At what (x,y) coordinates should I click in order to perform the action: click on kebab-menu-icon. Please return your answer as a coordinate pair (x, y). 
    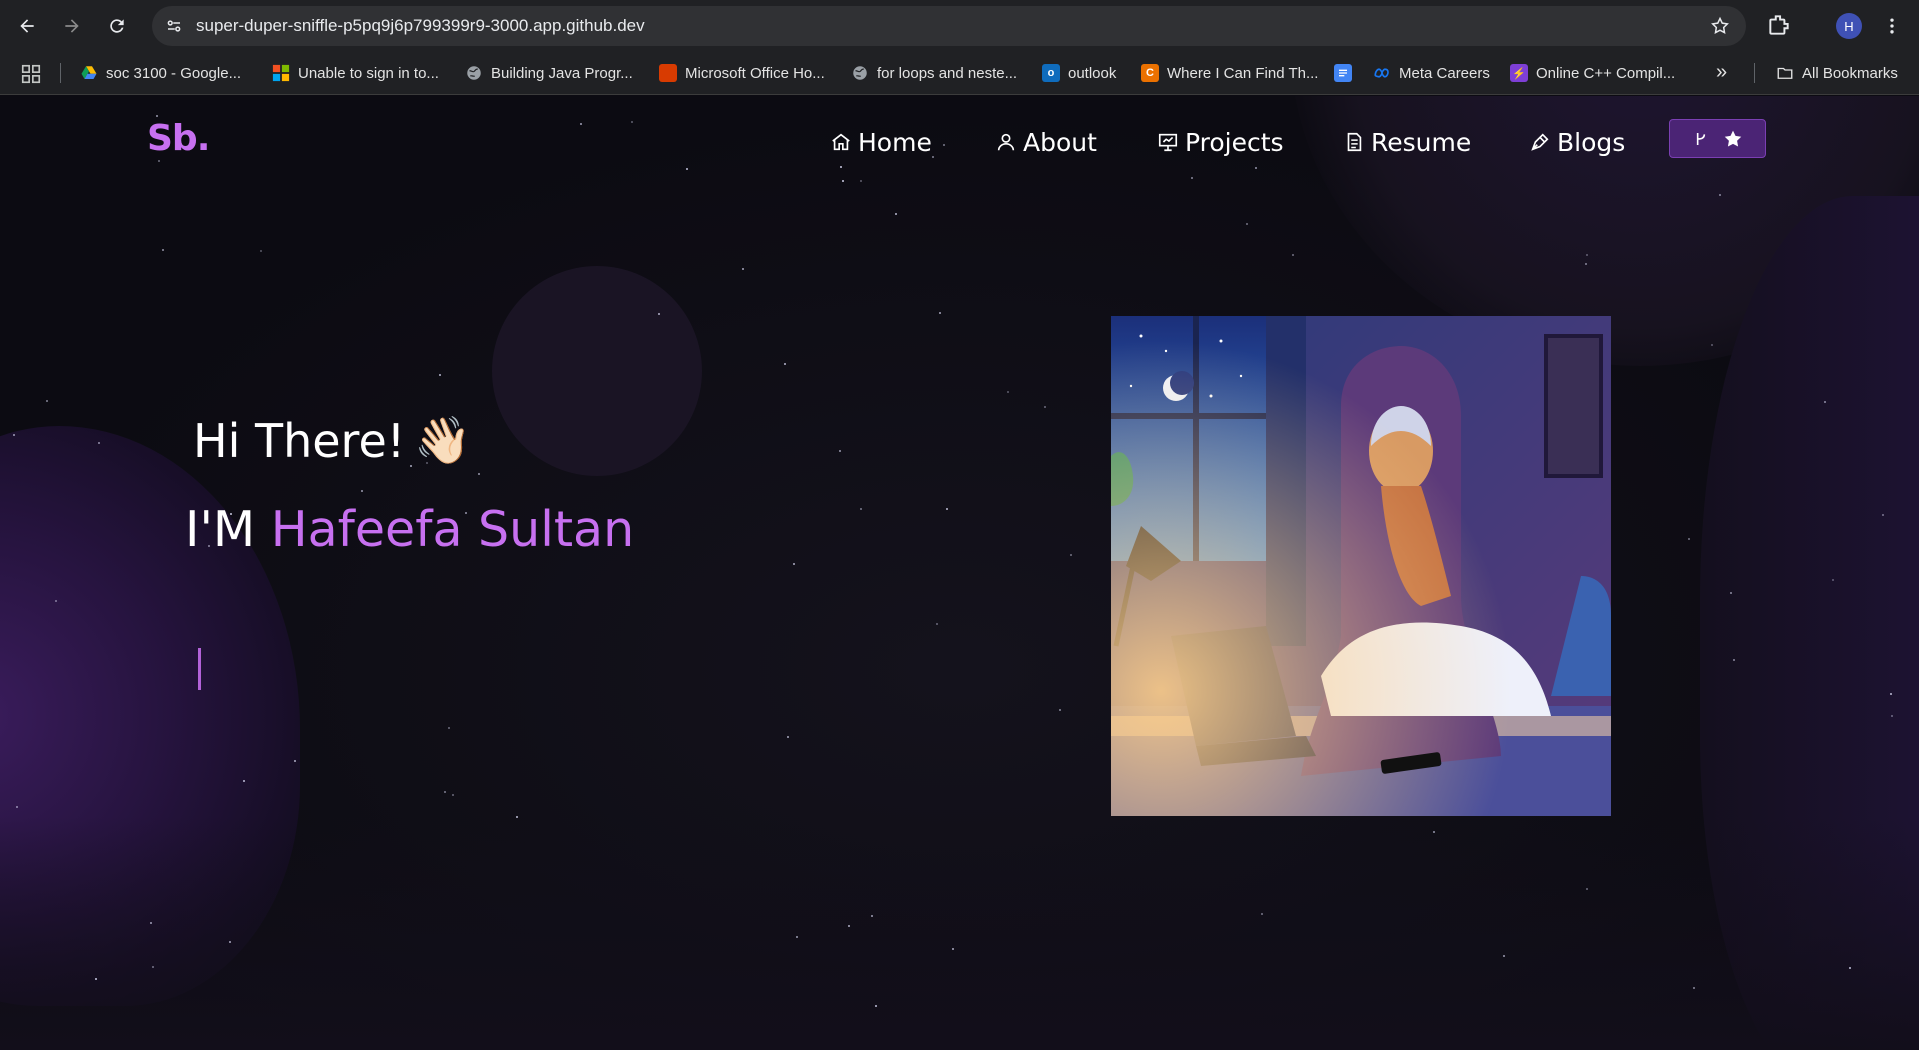
    Looking at the image, I should click on (1892, 26).